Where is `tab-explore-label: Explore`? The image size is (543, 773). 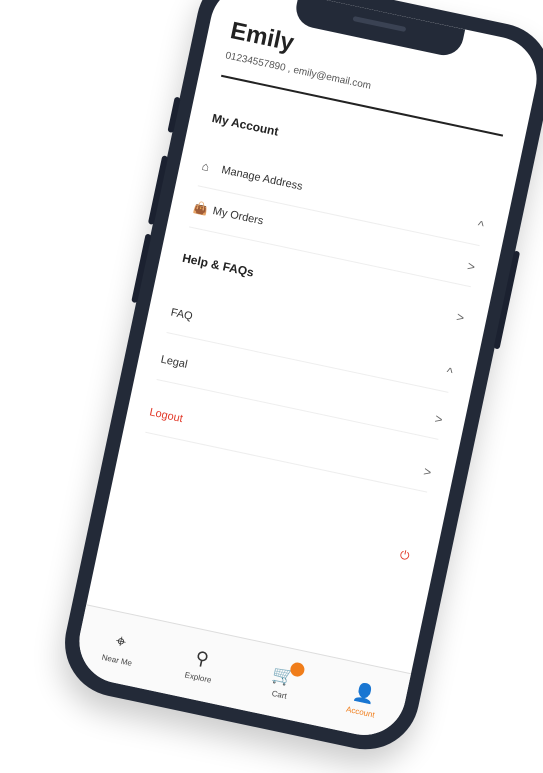 tab-explore-label: Explore is located at coordinates (198, 677).